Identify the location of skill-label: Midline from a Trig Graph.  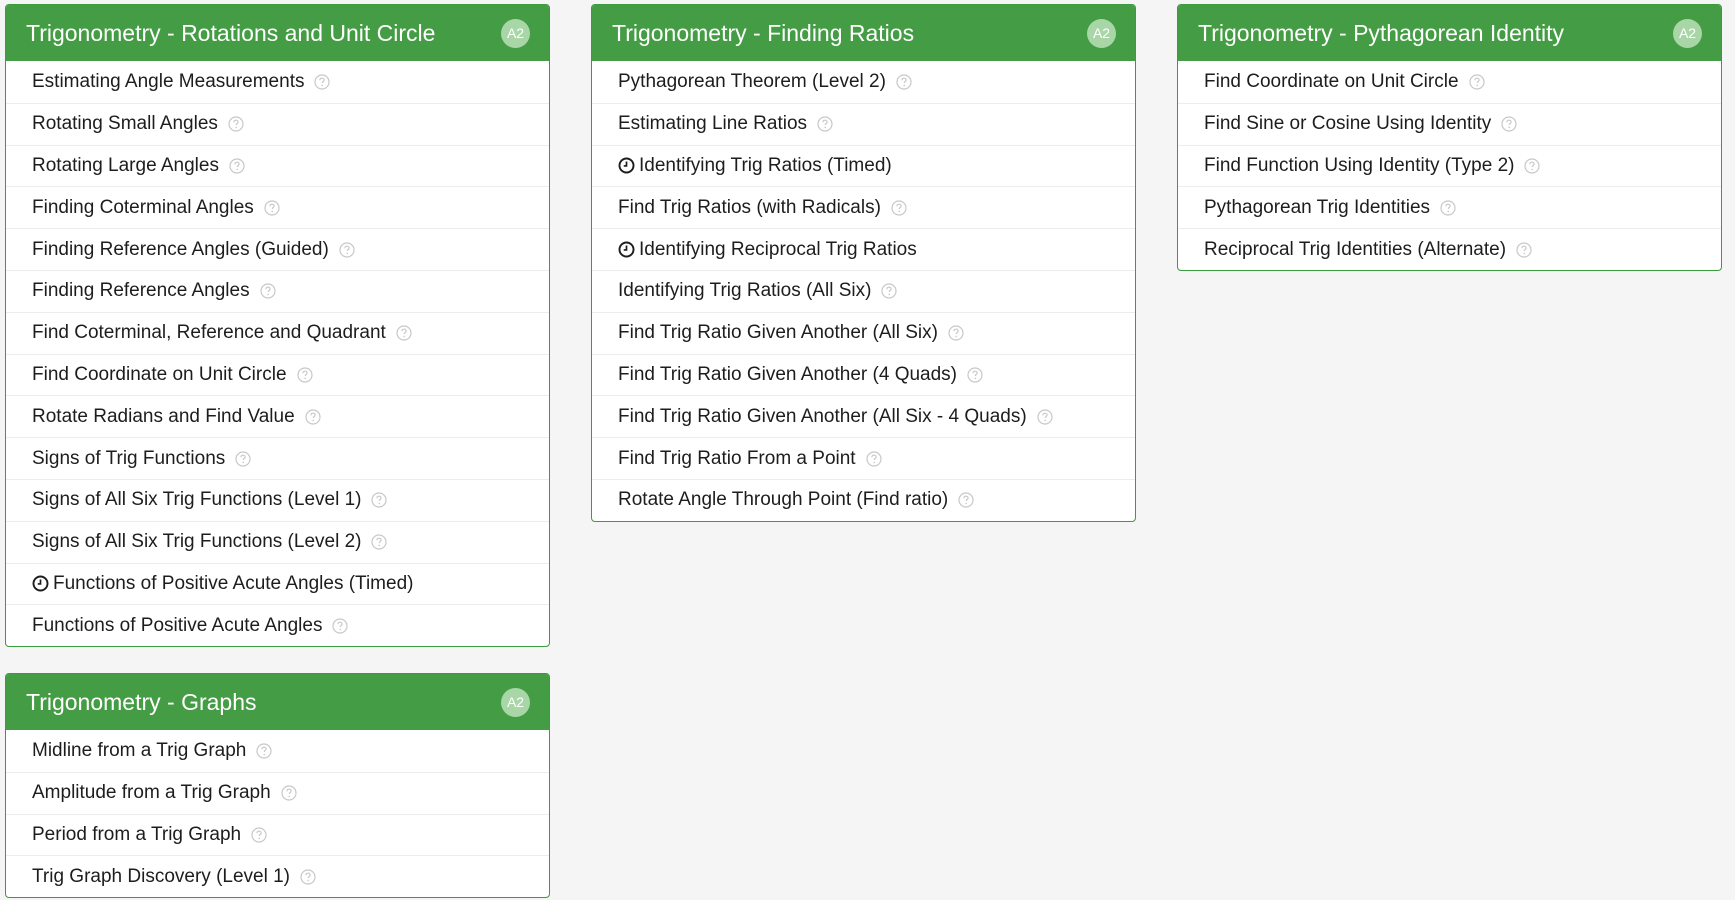
(139, 750).